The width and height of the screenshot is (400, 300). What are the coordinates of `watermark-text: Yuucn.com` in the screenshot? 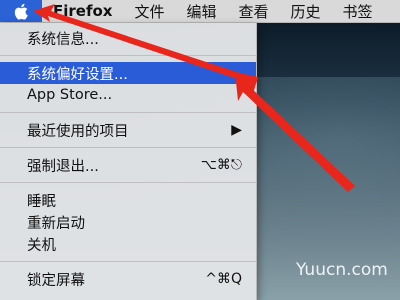 It's located at (342, 270).